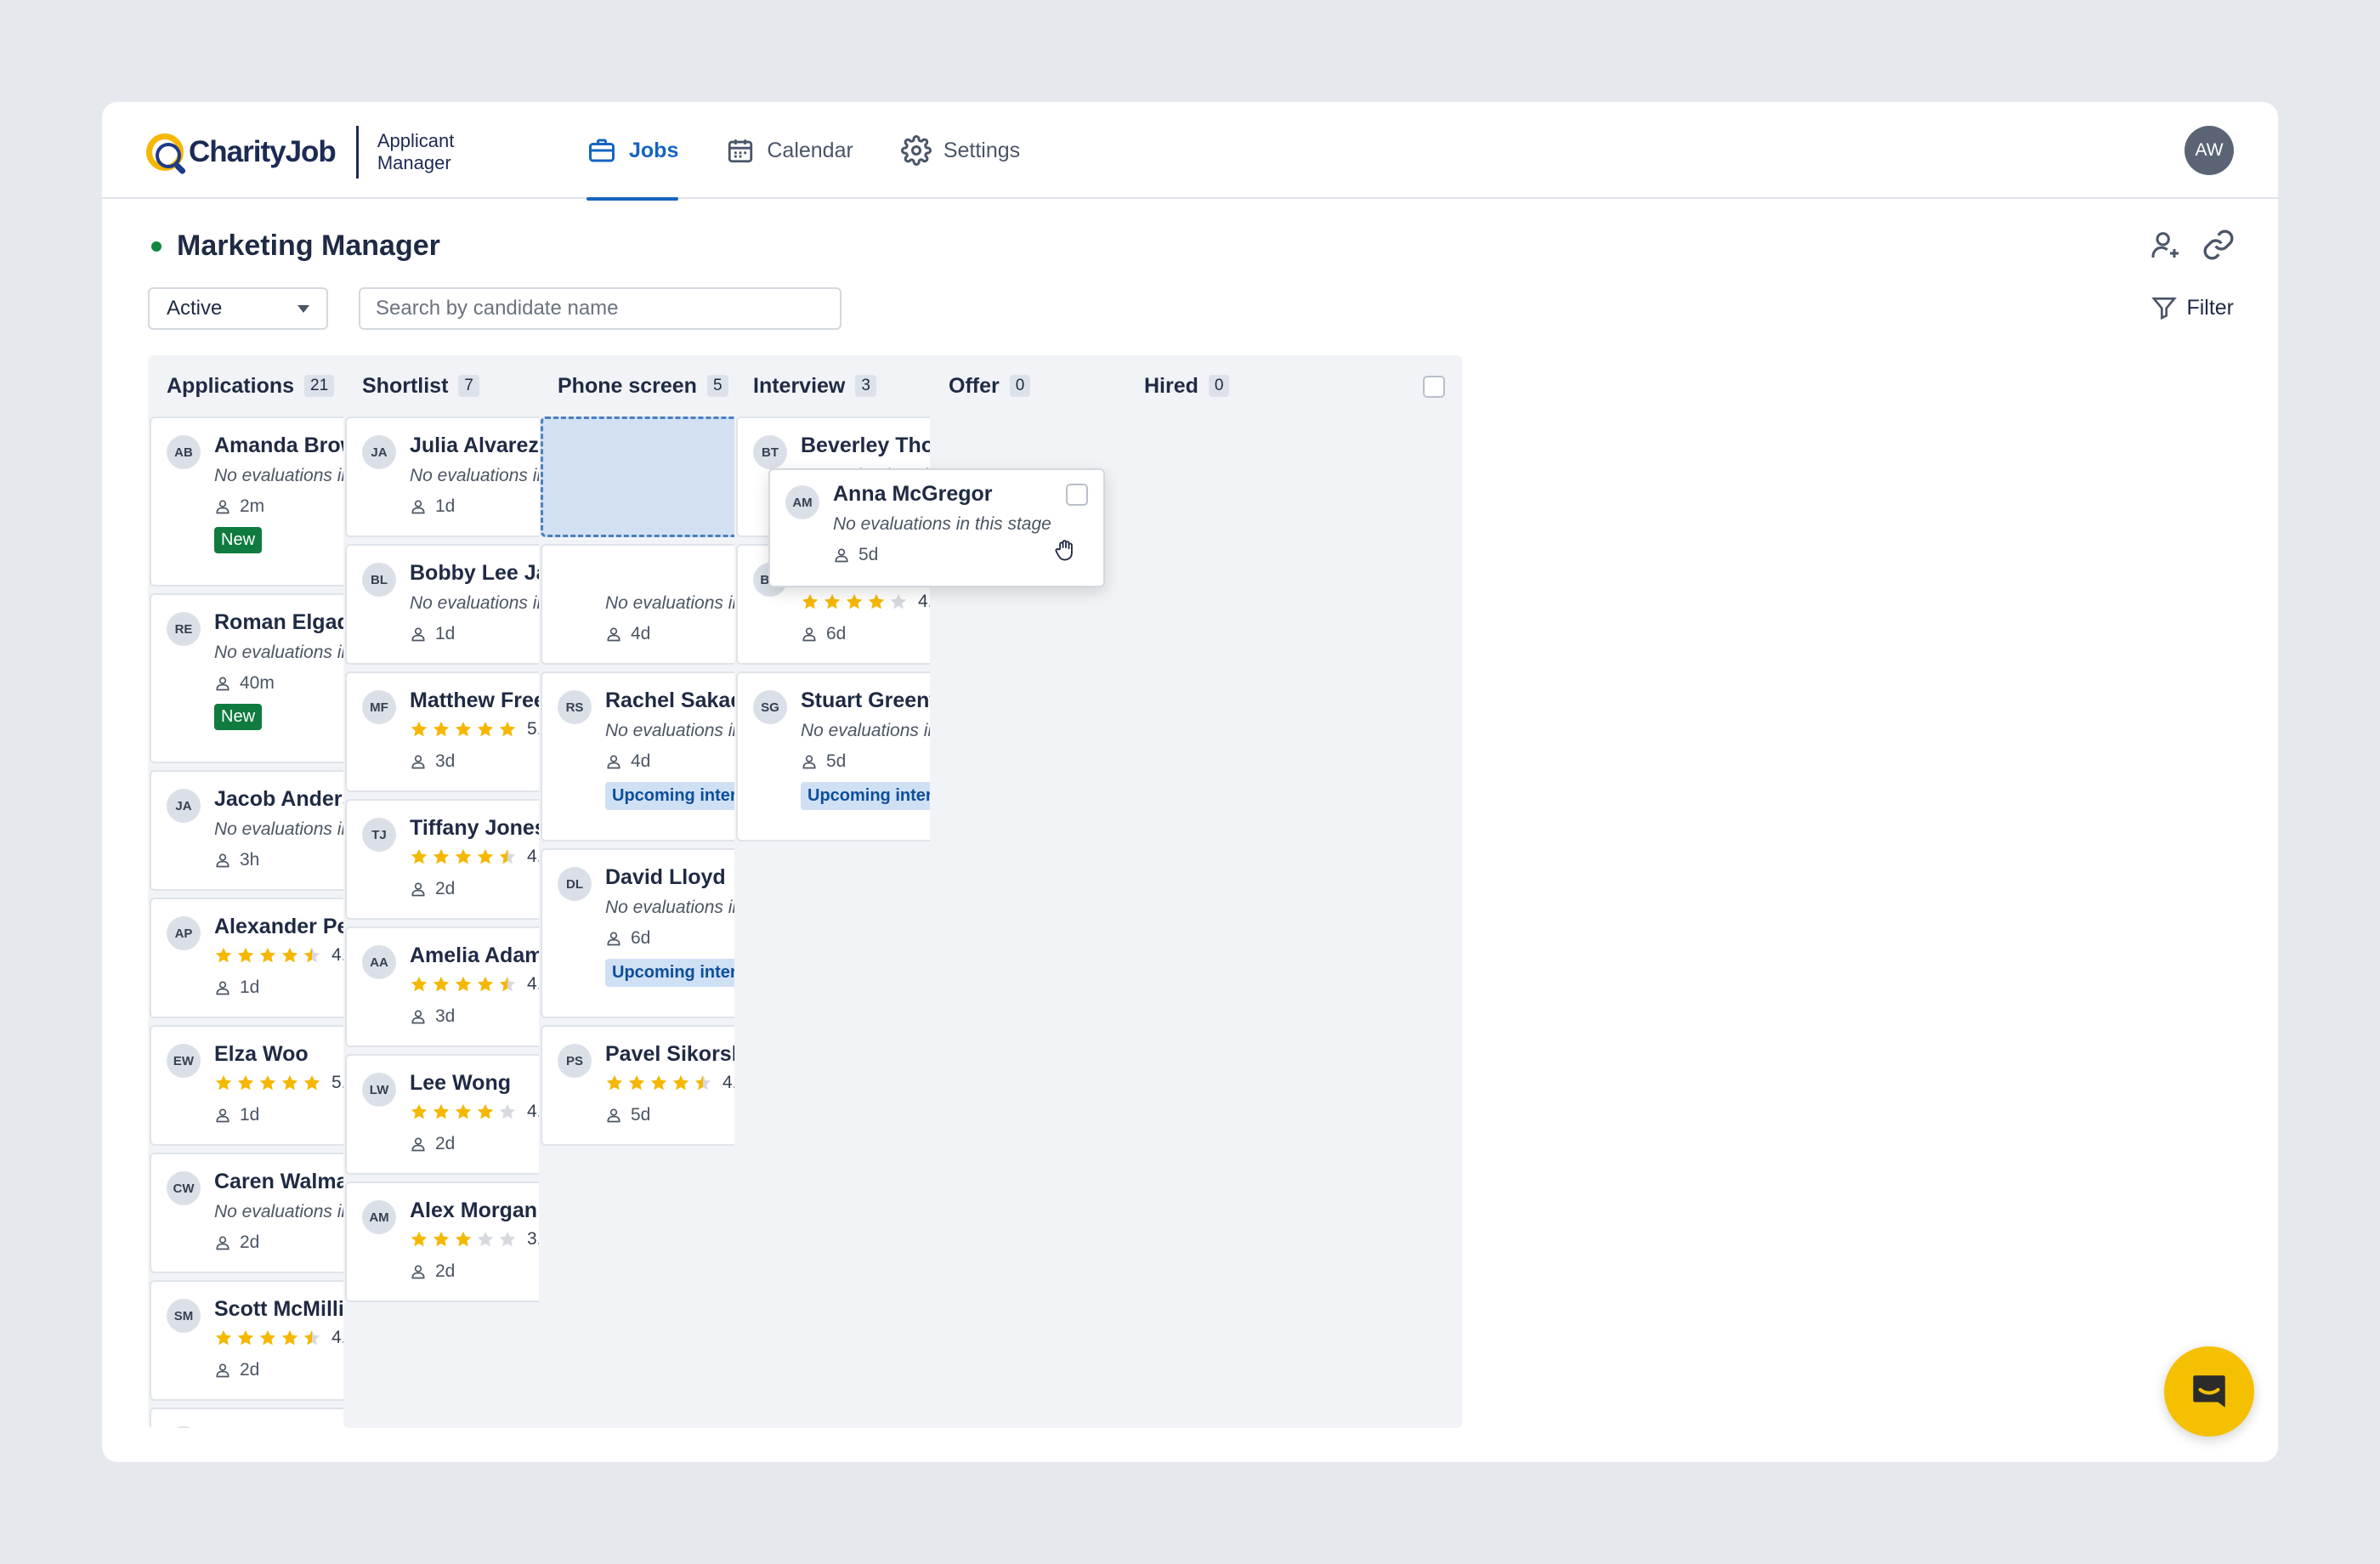 Image resolution: width=2380 pixels, height=1564 pixels. What do you see at coordinates (287, 1426) in the screenshot?
I see `candidate-name: Jessica Waren` at bounding box center [287, 1426].